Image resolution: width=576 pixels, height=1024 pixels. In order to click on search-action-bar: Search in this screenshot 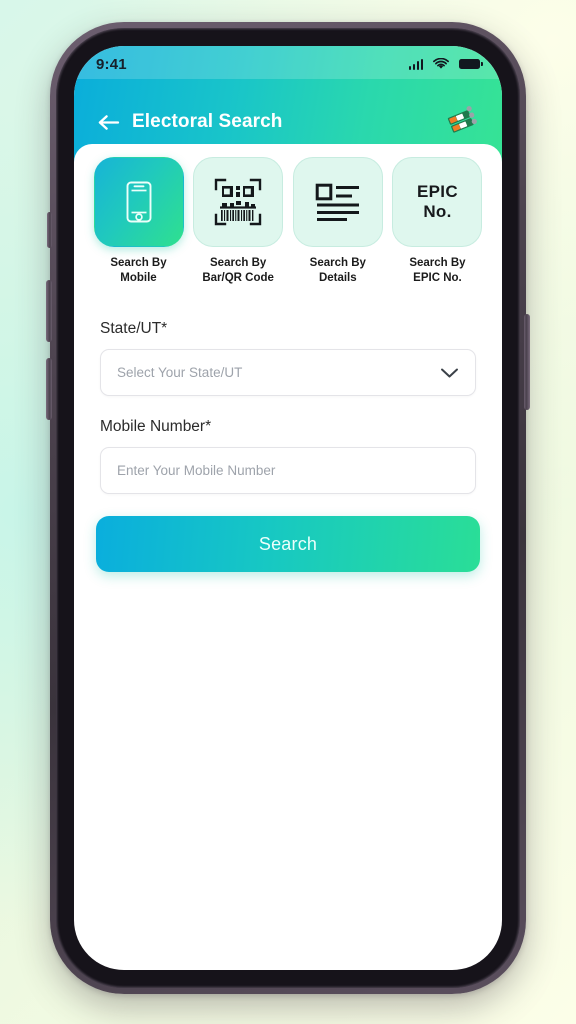, I will do `click(288, 563)`.